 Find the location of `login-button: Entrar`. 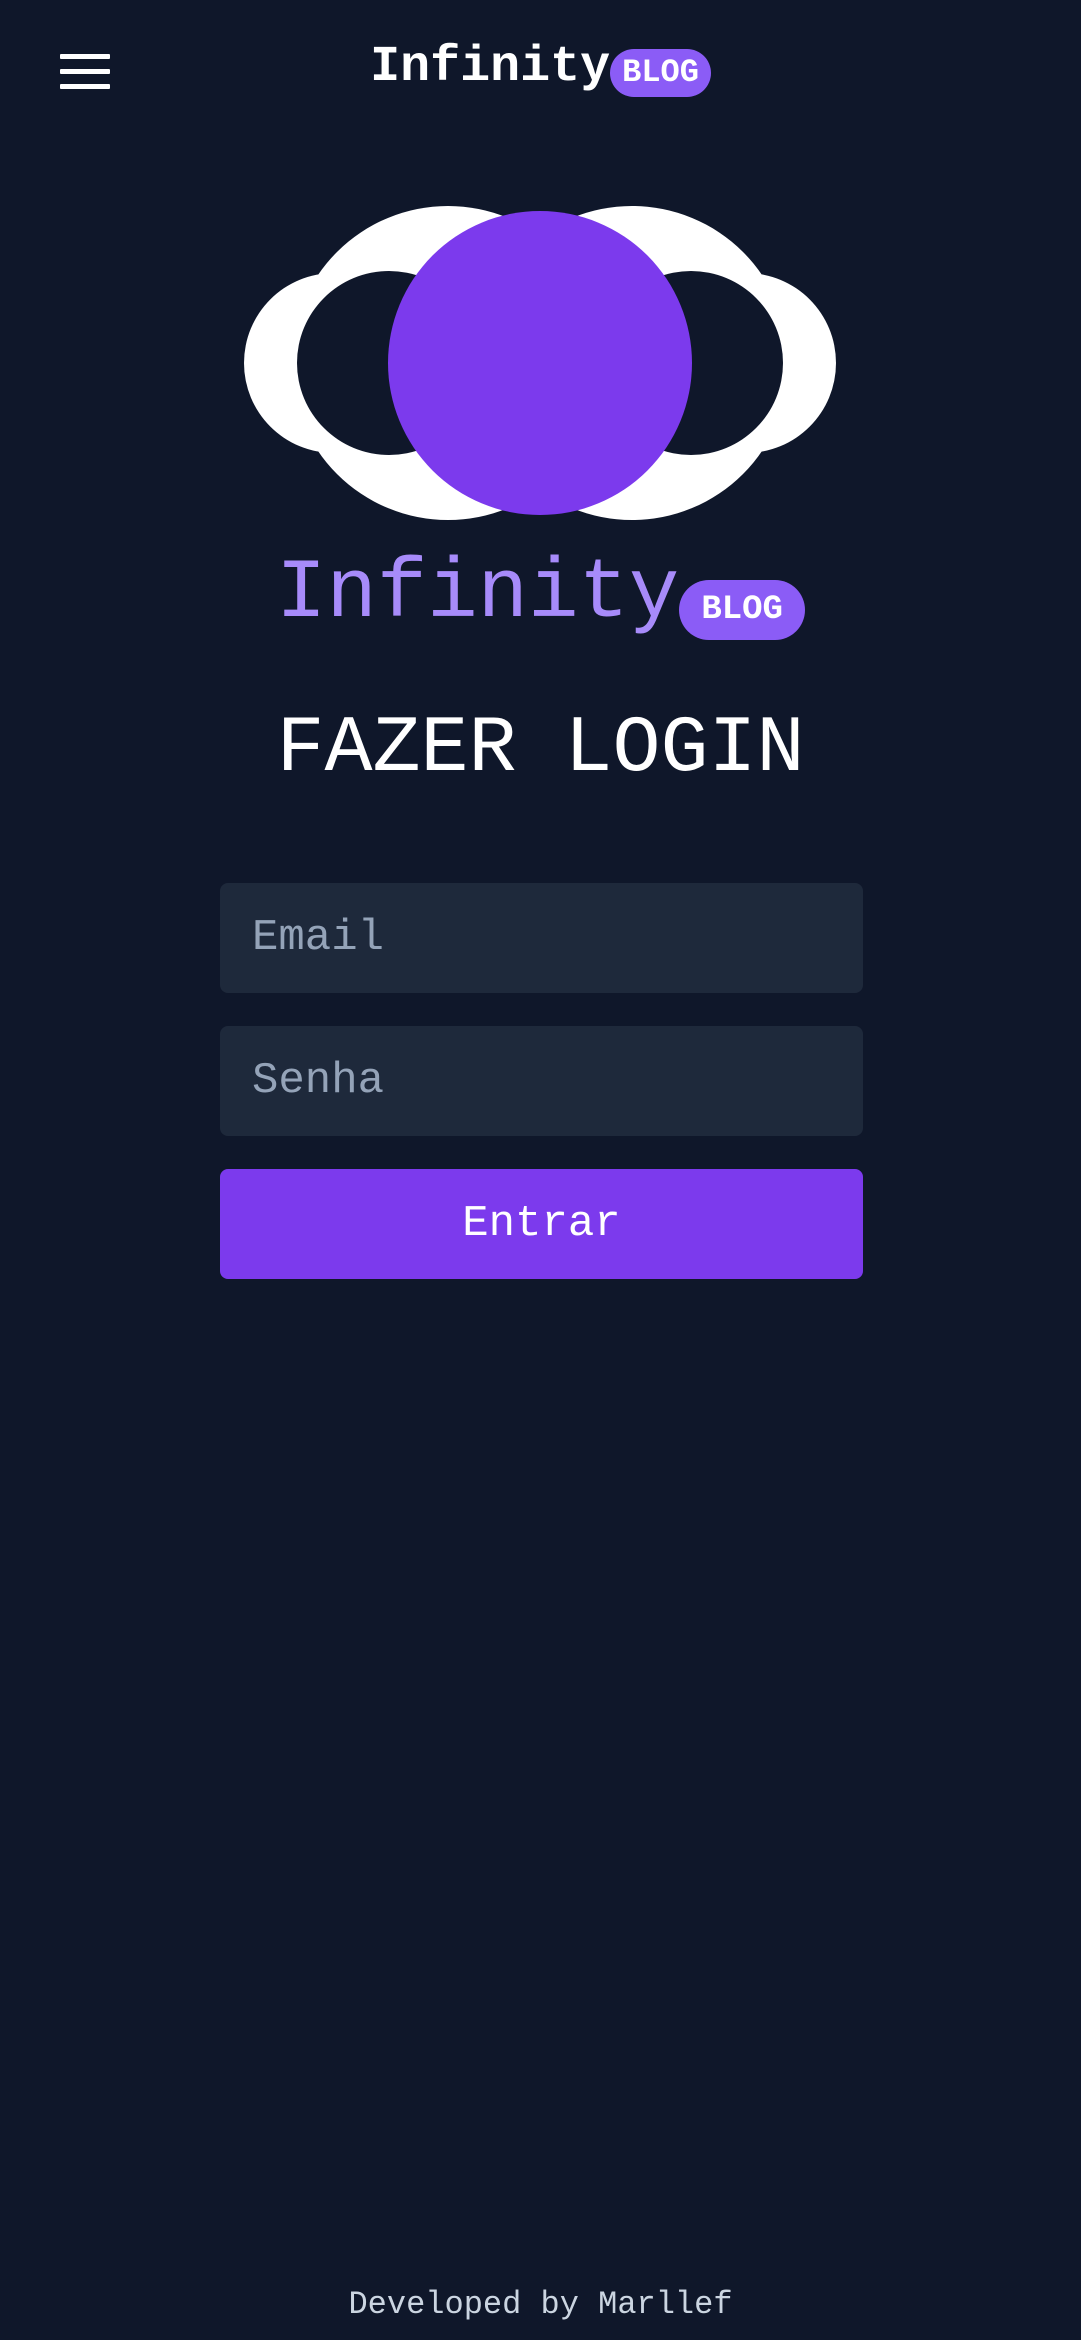

login-button: Entrar is located at coordinates (541, 1224).